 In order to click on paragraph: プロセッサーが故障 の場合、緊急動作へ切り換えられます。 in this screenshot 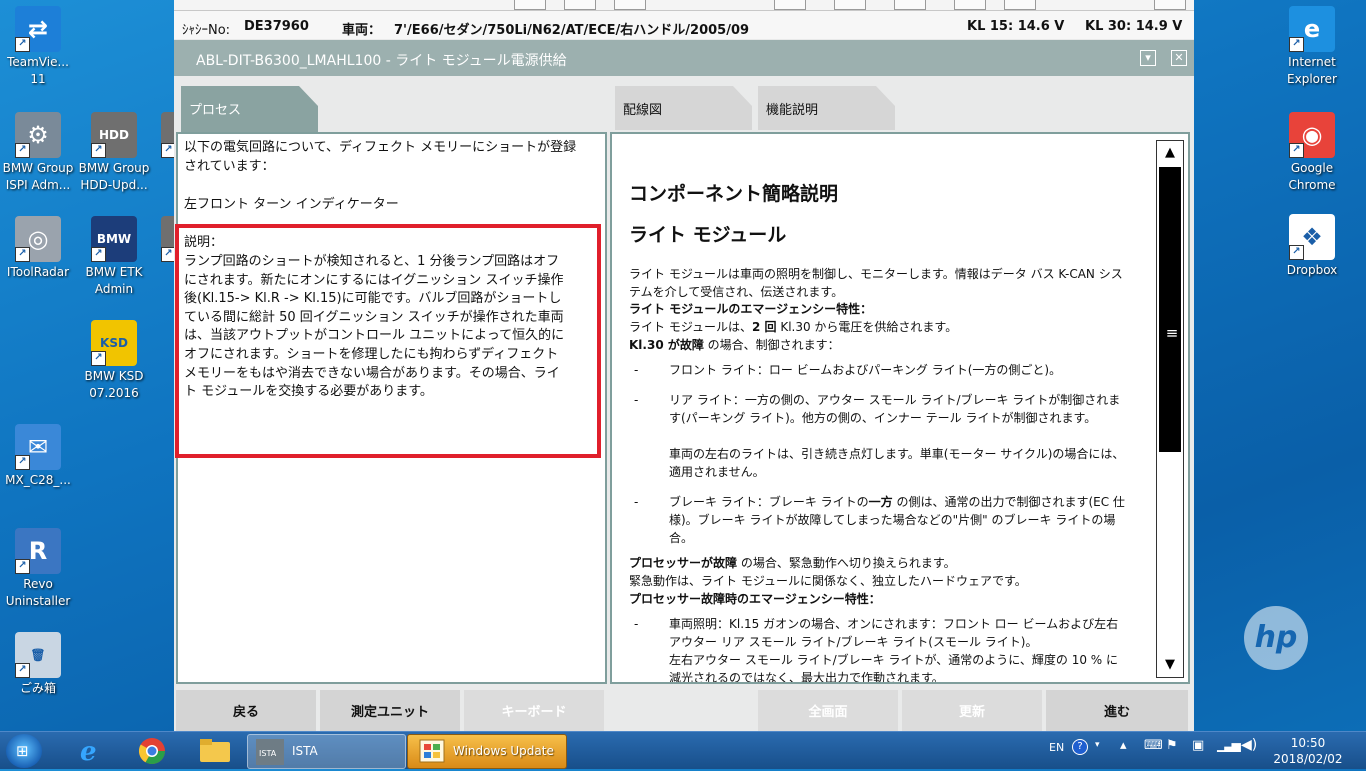, I will do `click(879, 564)`.